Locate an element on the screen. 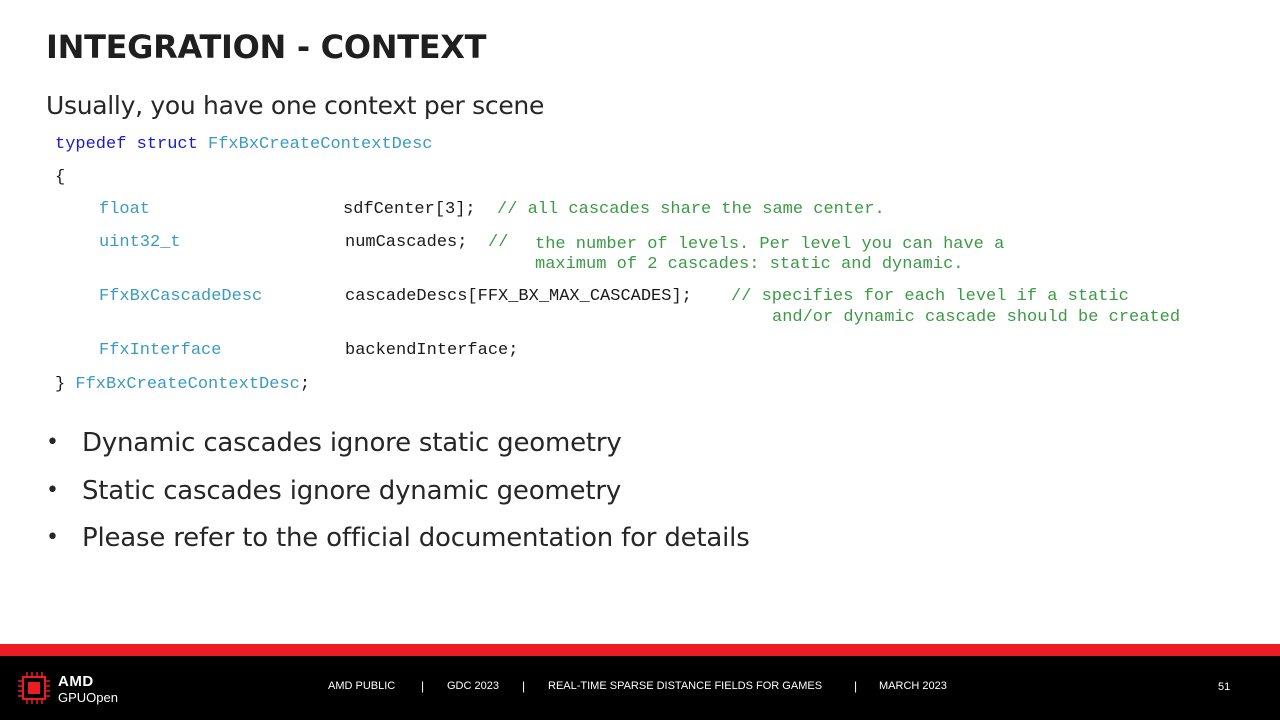  chip-icon is located at coordinates (34, 688).